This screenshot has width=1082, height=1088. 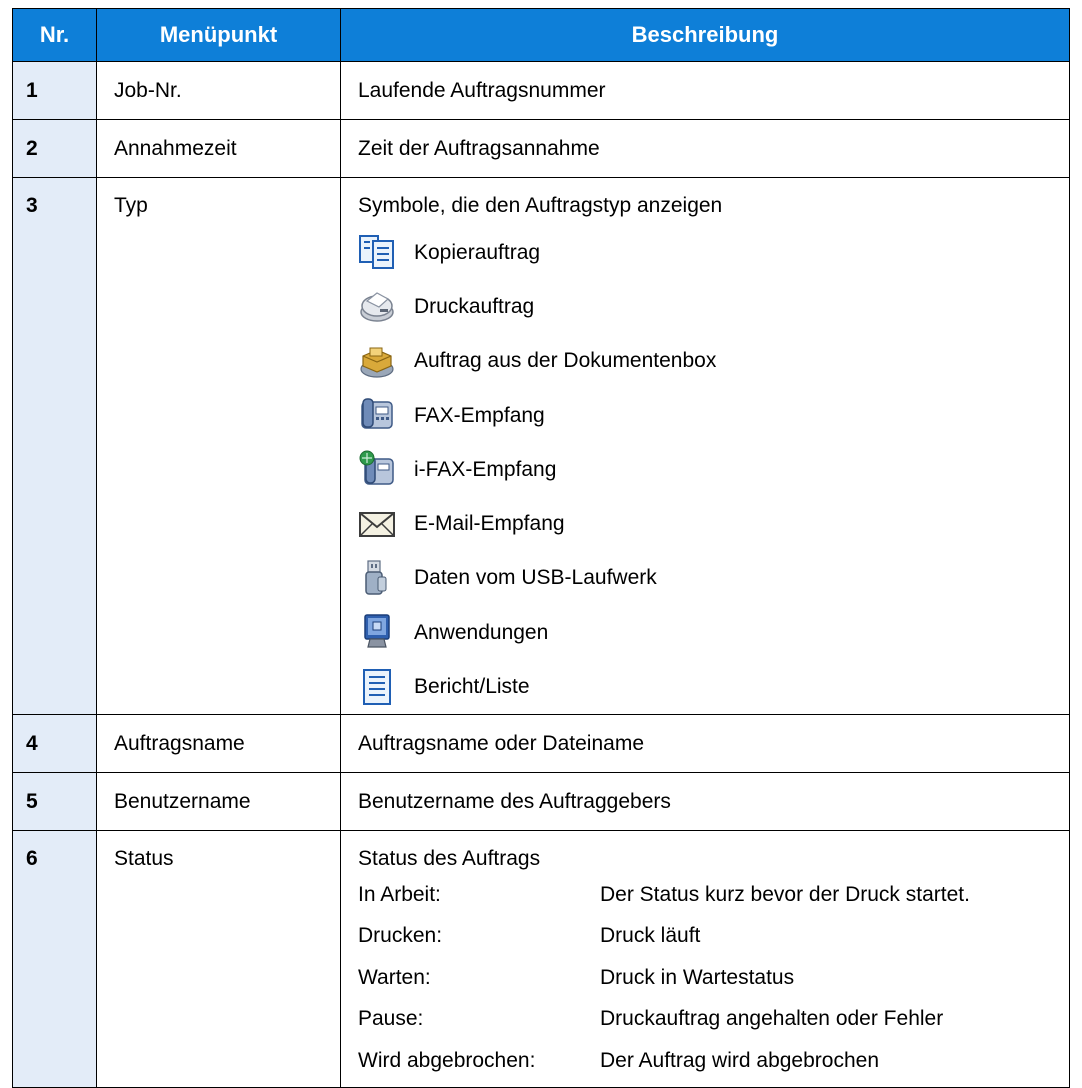 I want to click on row-description: Zeit der Auftragsannahme, so click(x=705, y=148).